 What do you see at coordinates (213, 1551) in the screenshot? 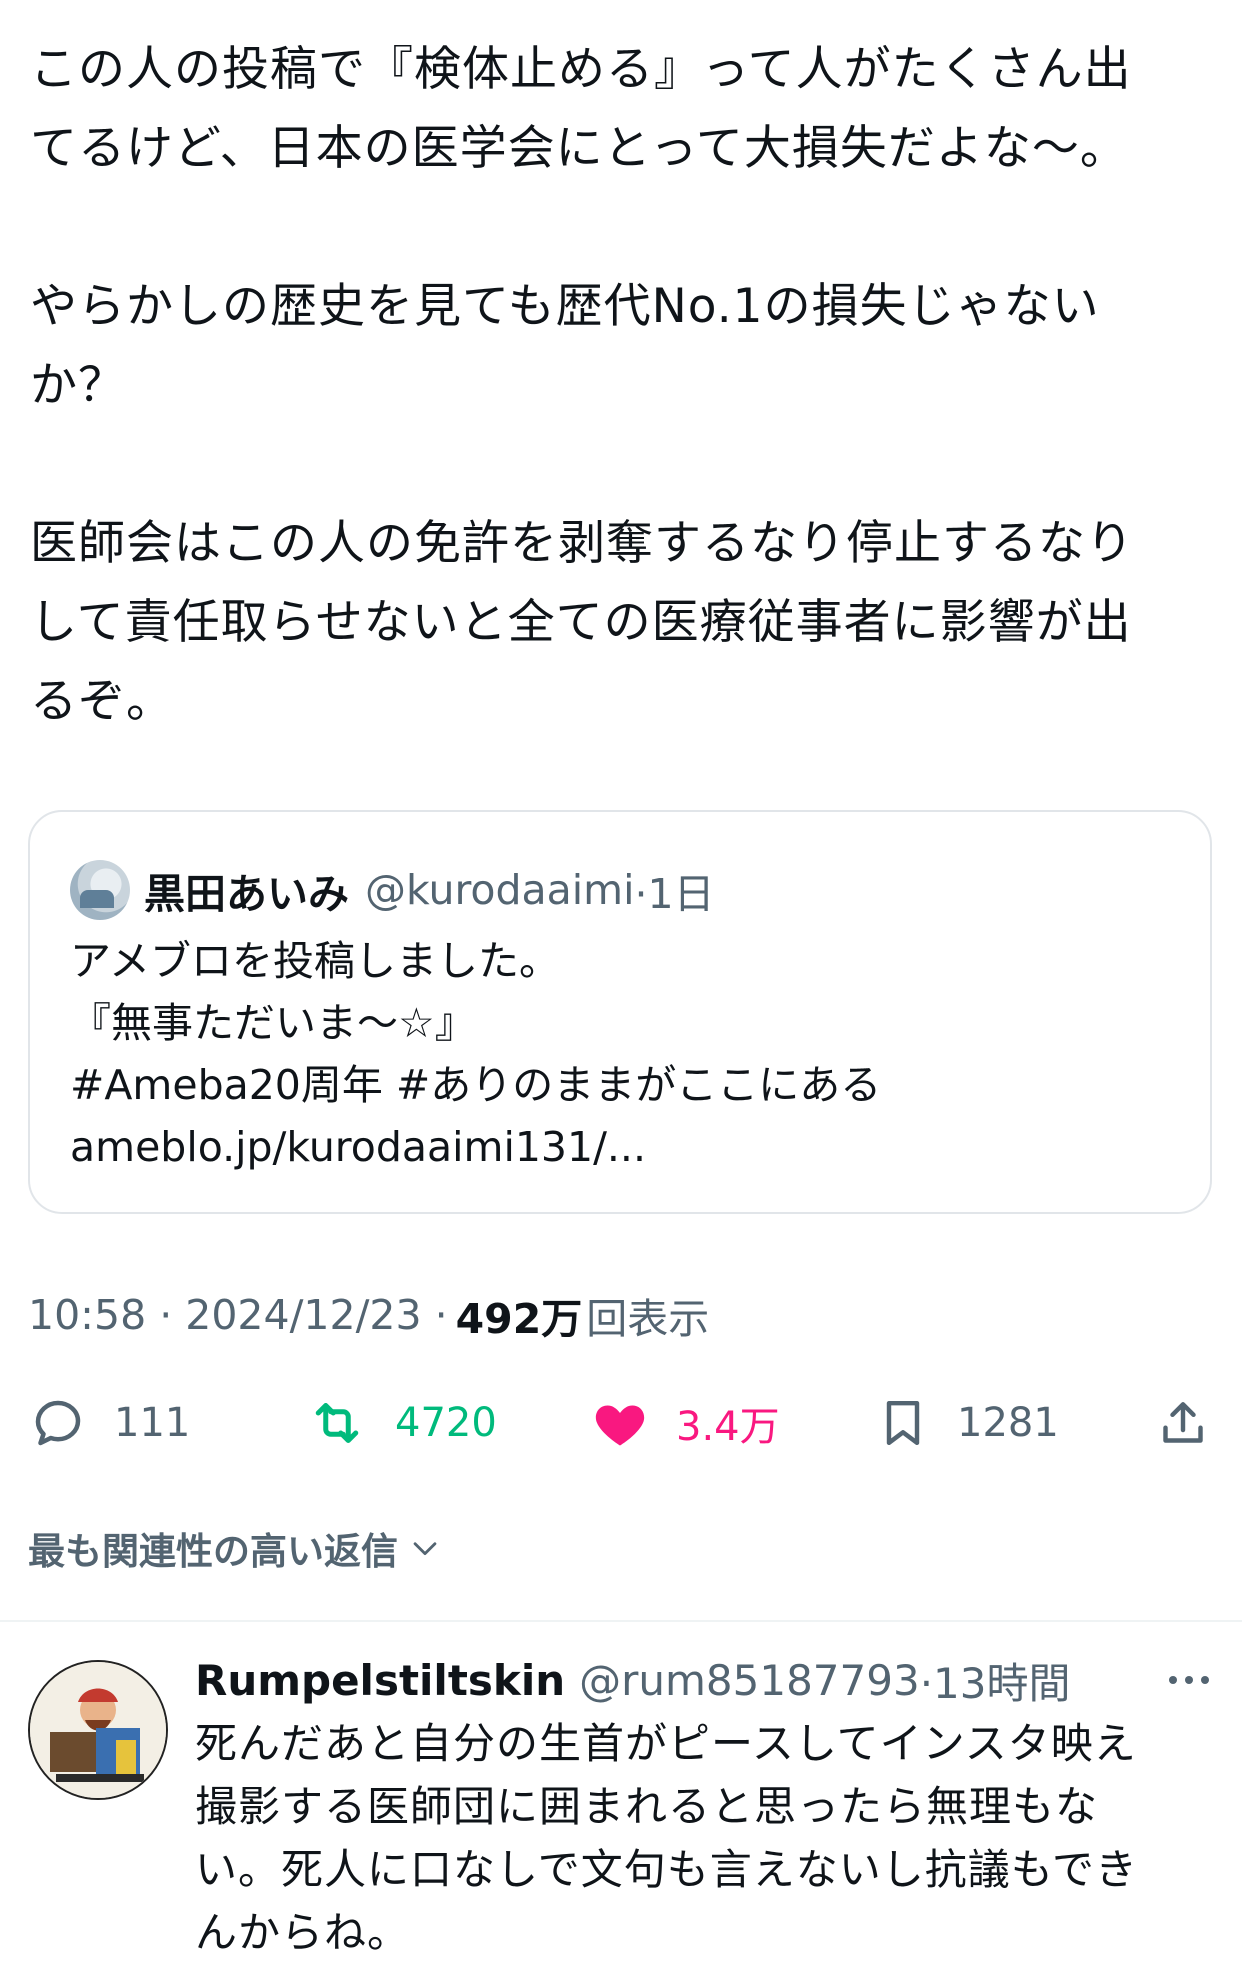
I see `reply-sort-label: 最も関連性の高い返信` at bounding box center [213, 1551].